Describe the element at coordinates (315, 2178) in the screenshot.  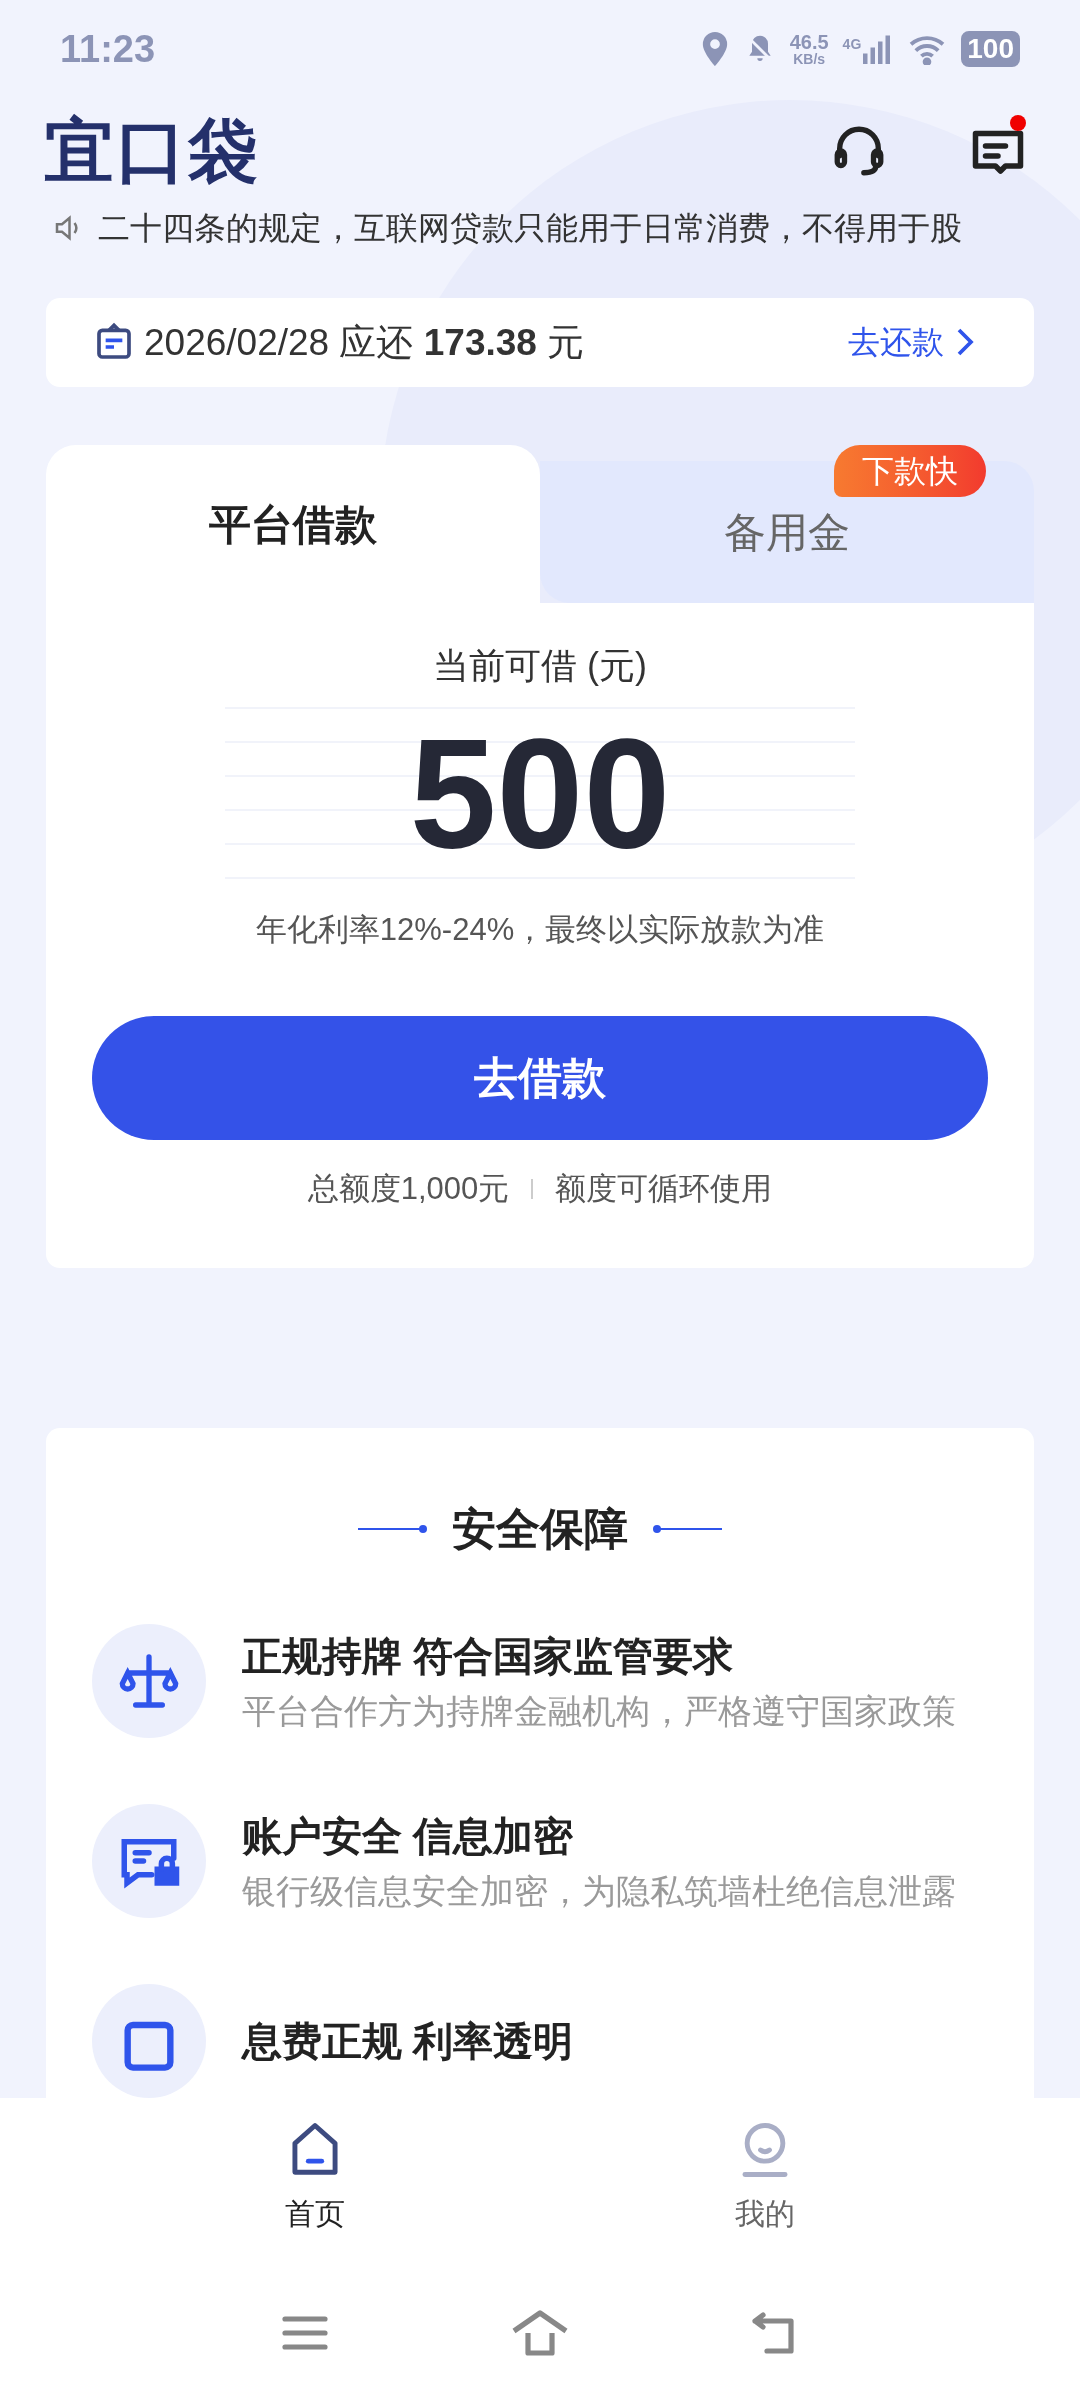
I see `nav-tab: 首页` at that location.